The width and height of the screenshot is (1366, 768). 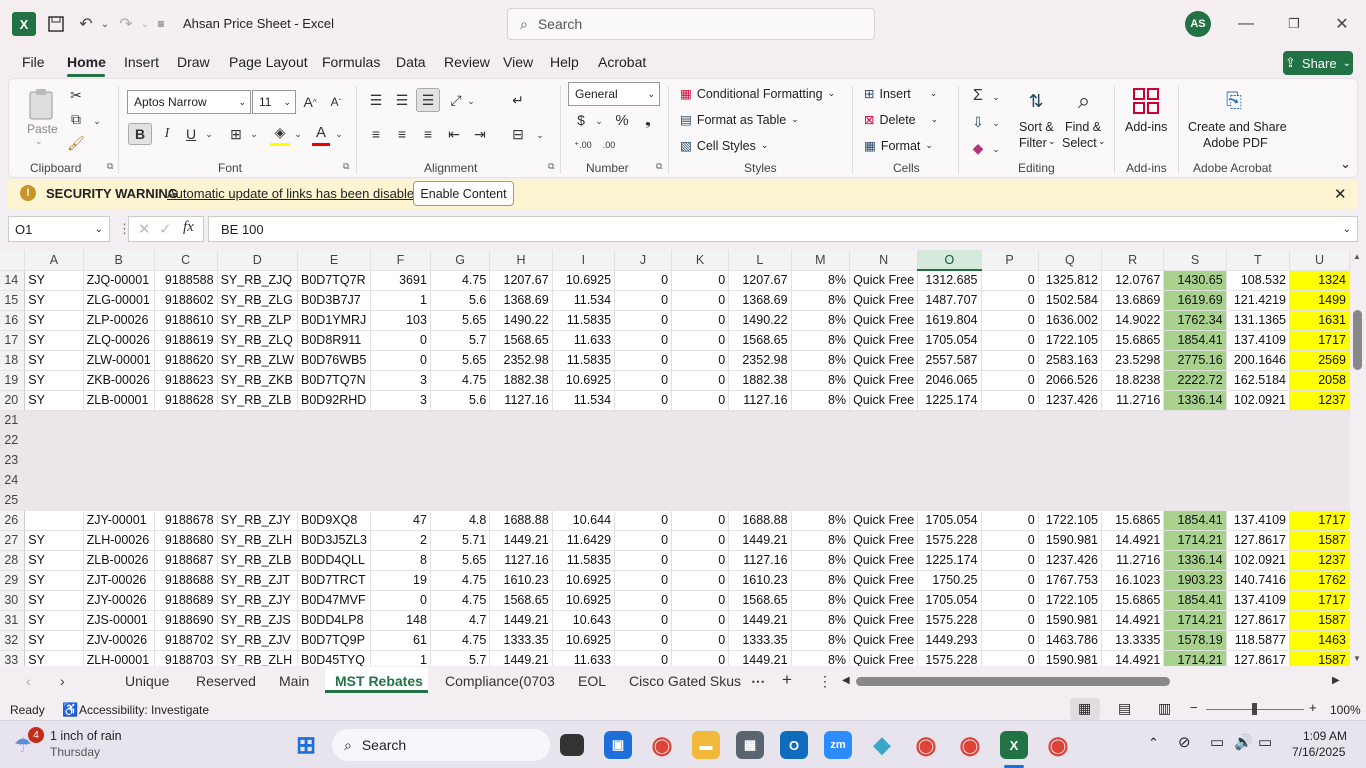 What do you see at coordinates (460, 658) in the screenshot?
I see `cell-g: 5.7` at bounding box center [460, 658].